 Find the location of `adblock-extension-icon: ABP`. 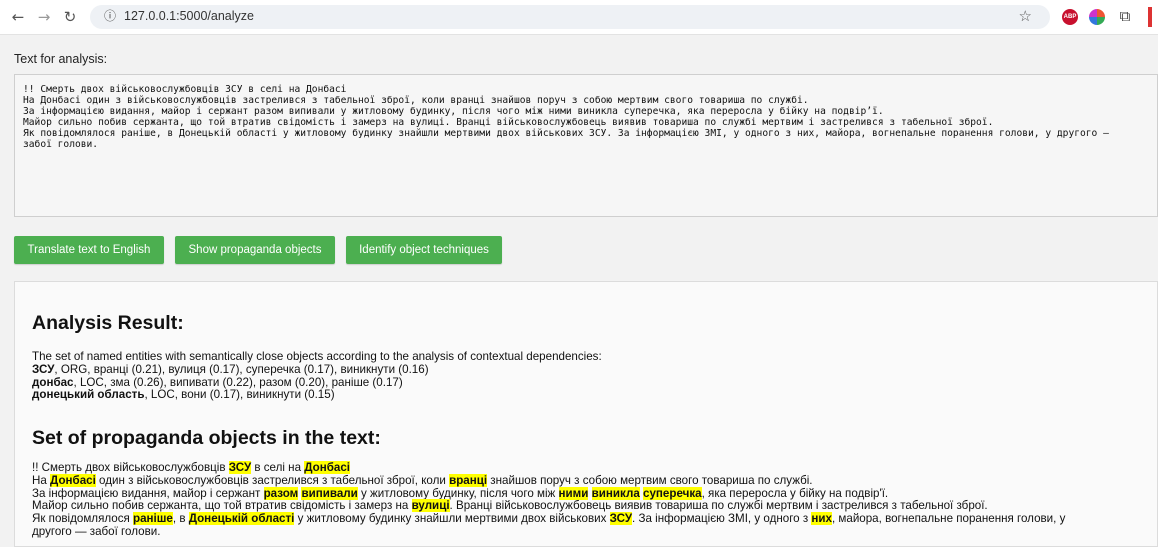

adblock-extension-icon: ABP is located at coordinates (1070, 17).